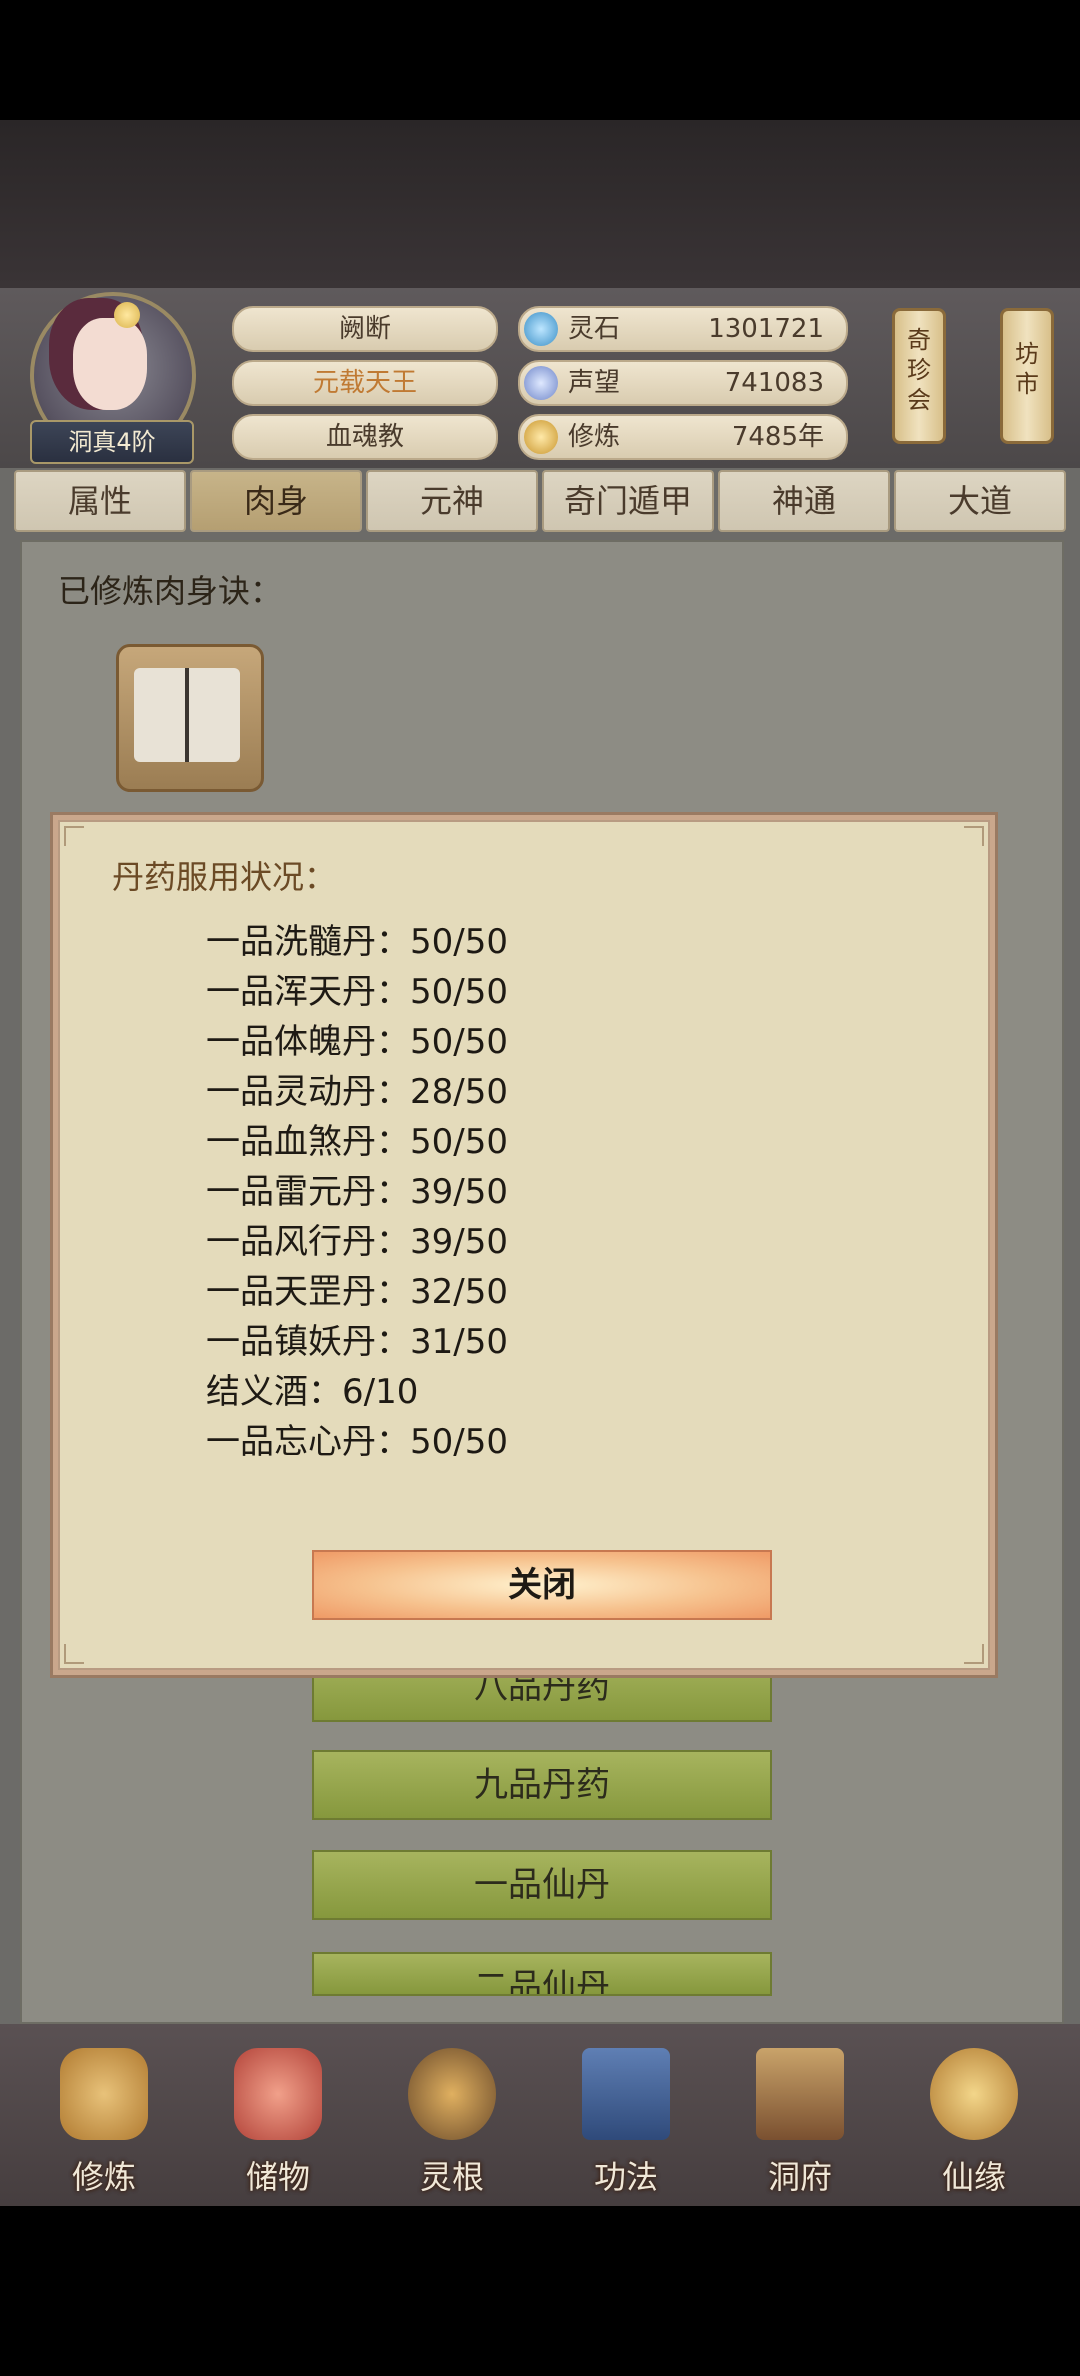 This screenshot has width=1080, height=2376. I want to click on pouch-icon, so click(278, 2094).